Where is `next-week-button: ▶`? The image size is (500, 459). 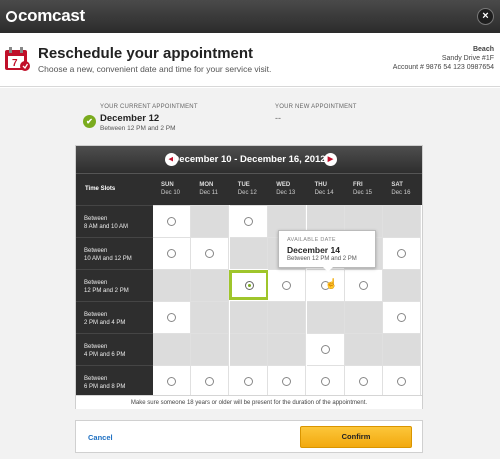
next-week-button: ▶ is located at coordinates (330, 159).